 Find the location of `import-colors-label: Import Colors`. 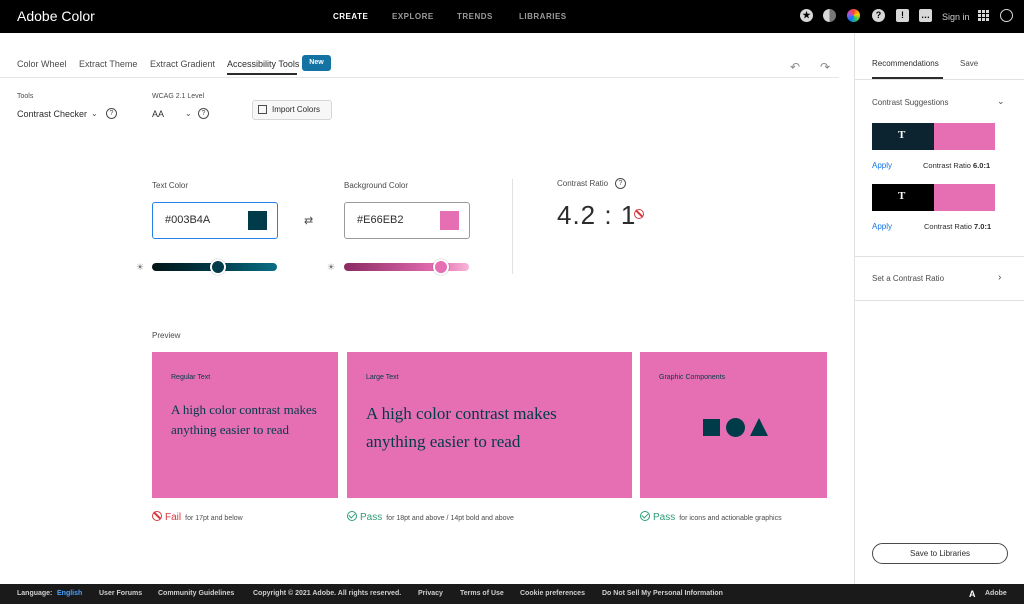

import-colors-label: Import Colors is located at coordinates (296, 109).